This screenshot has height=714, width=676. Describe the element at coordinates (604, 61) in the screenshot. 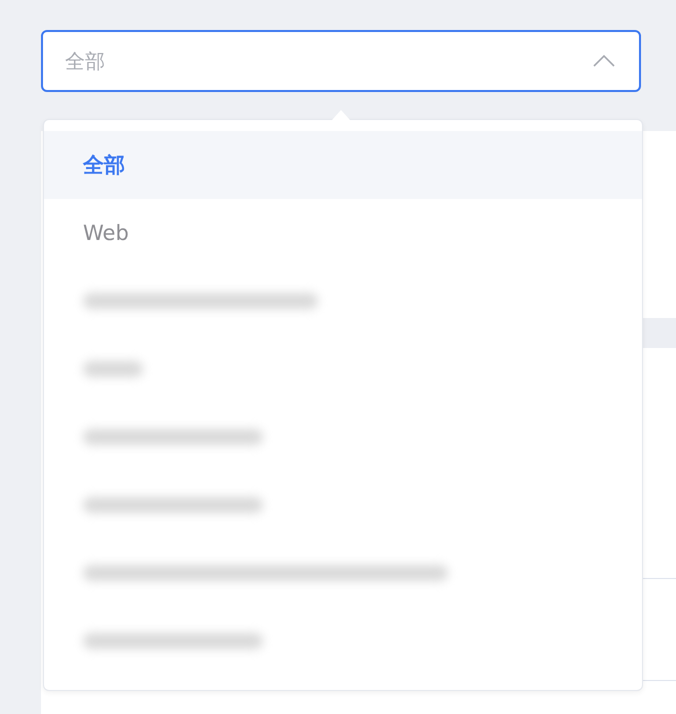

I see `chevron-up-icon` at that location.